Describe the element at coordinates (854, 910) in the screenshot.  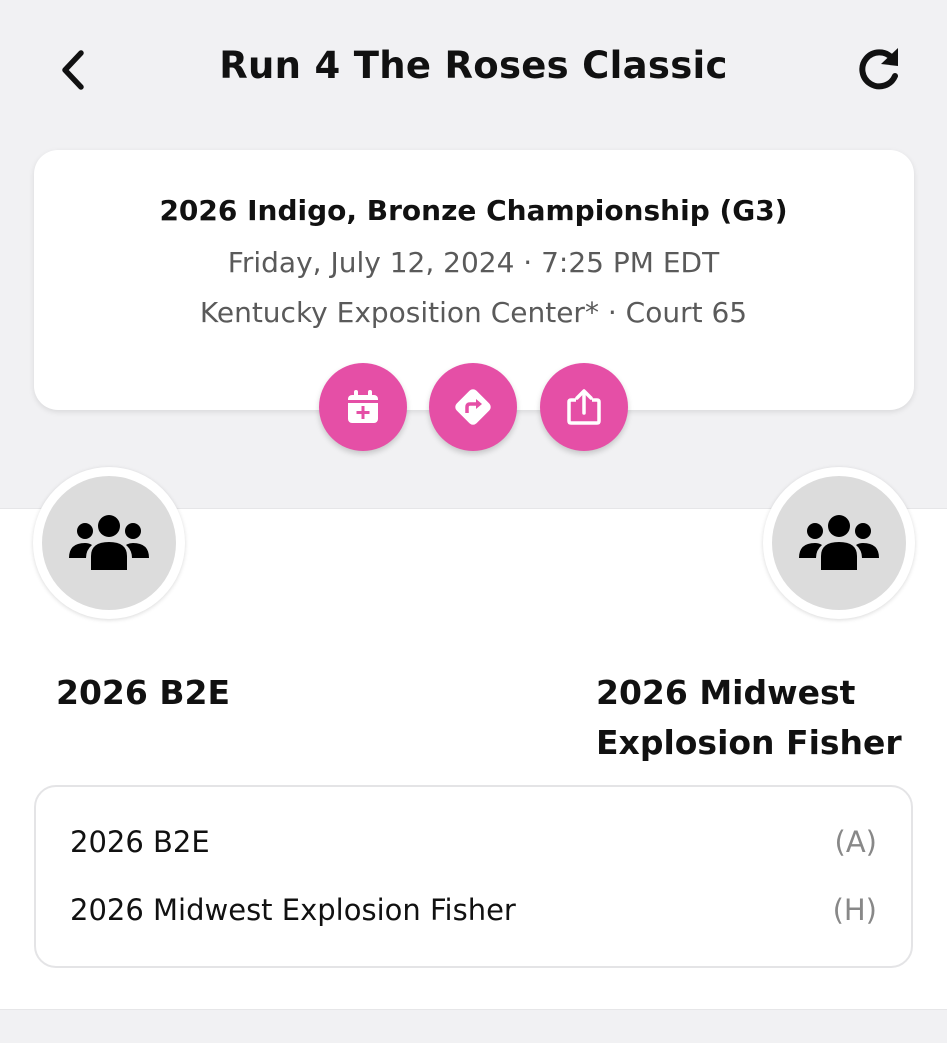
I see `team-row-tag: (H)` at that location.